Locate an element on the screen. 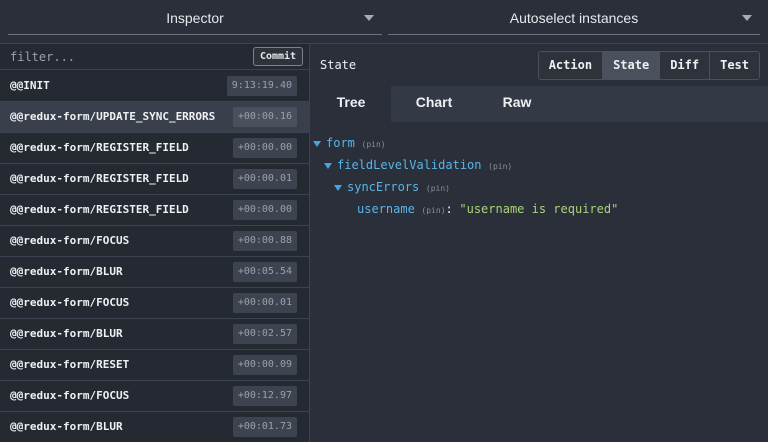  tree-key: form is located at coordinates (340, 143).